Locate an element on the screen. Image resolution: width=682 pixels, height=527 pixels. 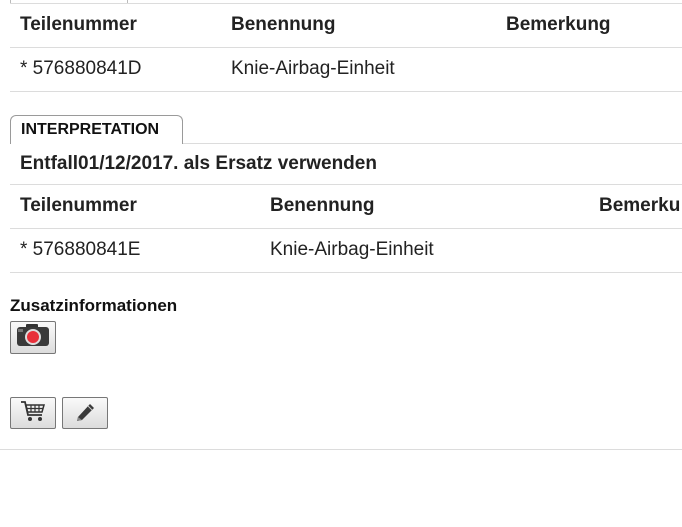
cart-icon is located at coordinates (33, 413).